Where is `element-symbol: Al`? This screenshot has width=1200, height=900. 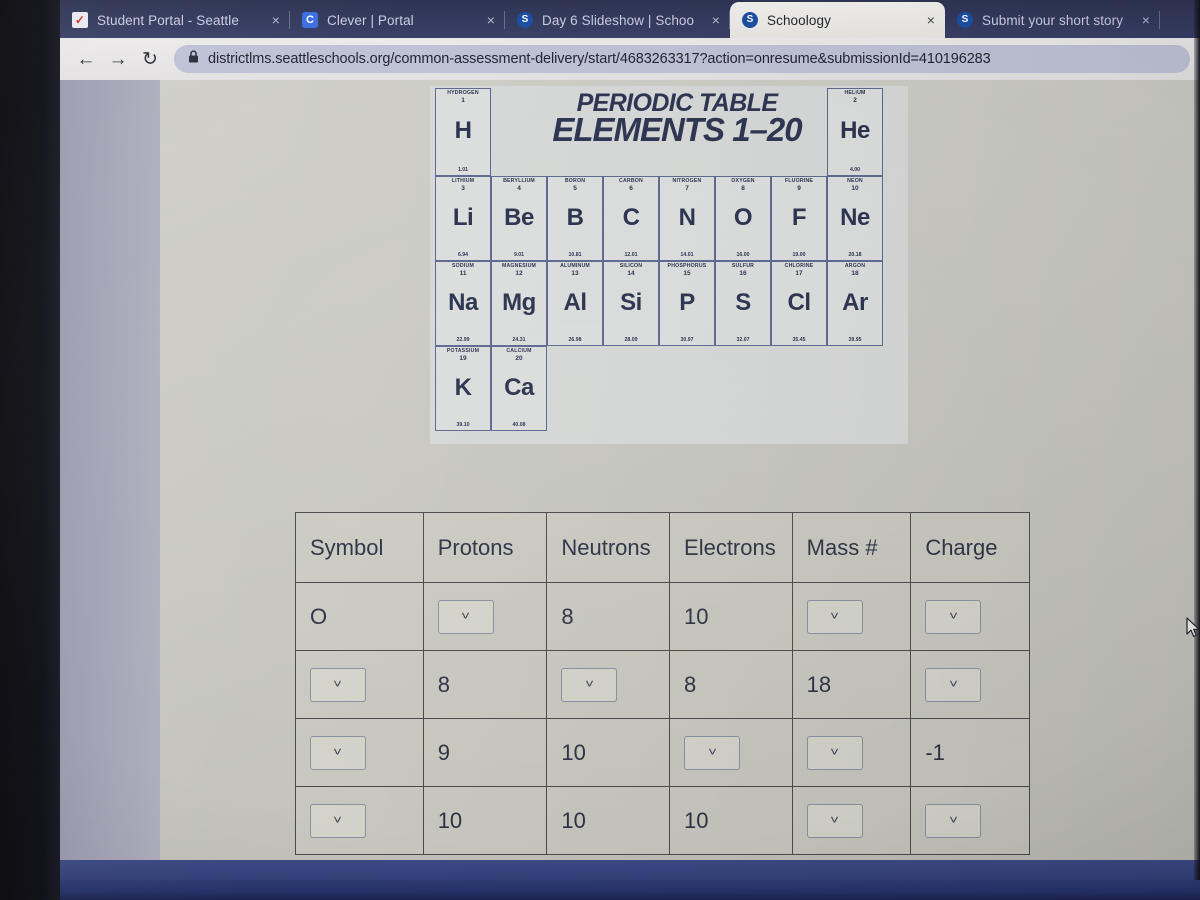 element-symbol: Al is located at coordinates (575, 302).